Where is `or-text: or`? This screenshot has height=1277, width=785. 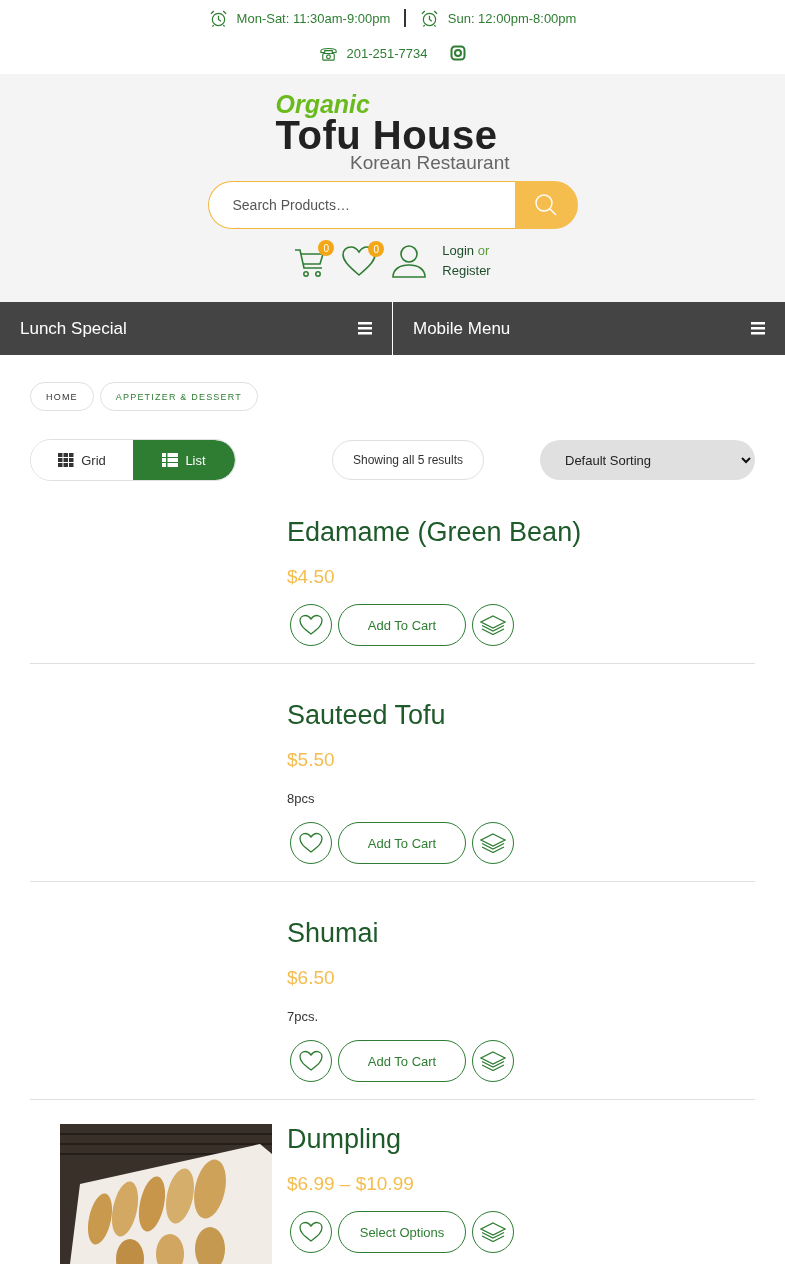
or-text: or is located at coordinates (483, 250).